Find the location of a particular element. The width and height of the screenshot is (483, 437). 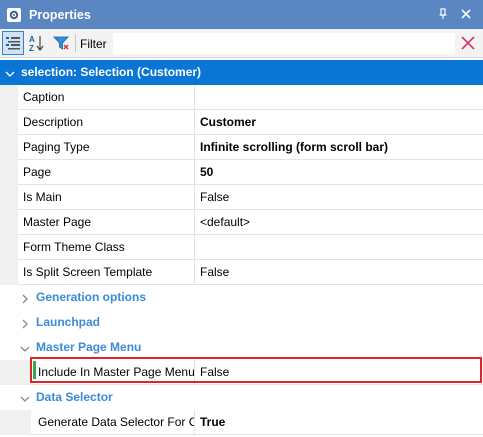

category-data-selector: Data Selector is located at coordinates (241, 397).